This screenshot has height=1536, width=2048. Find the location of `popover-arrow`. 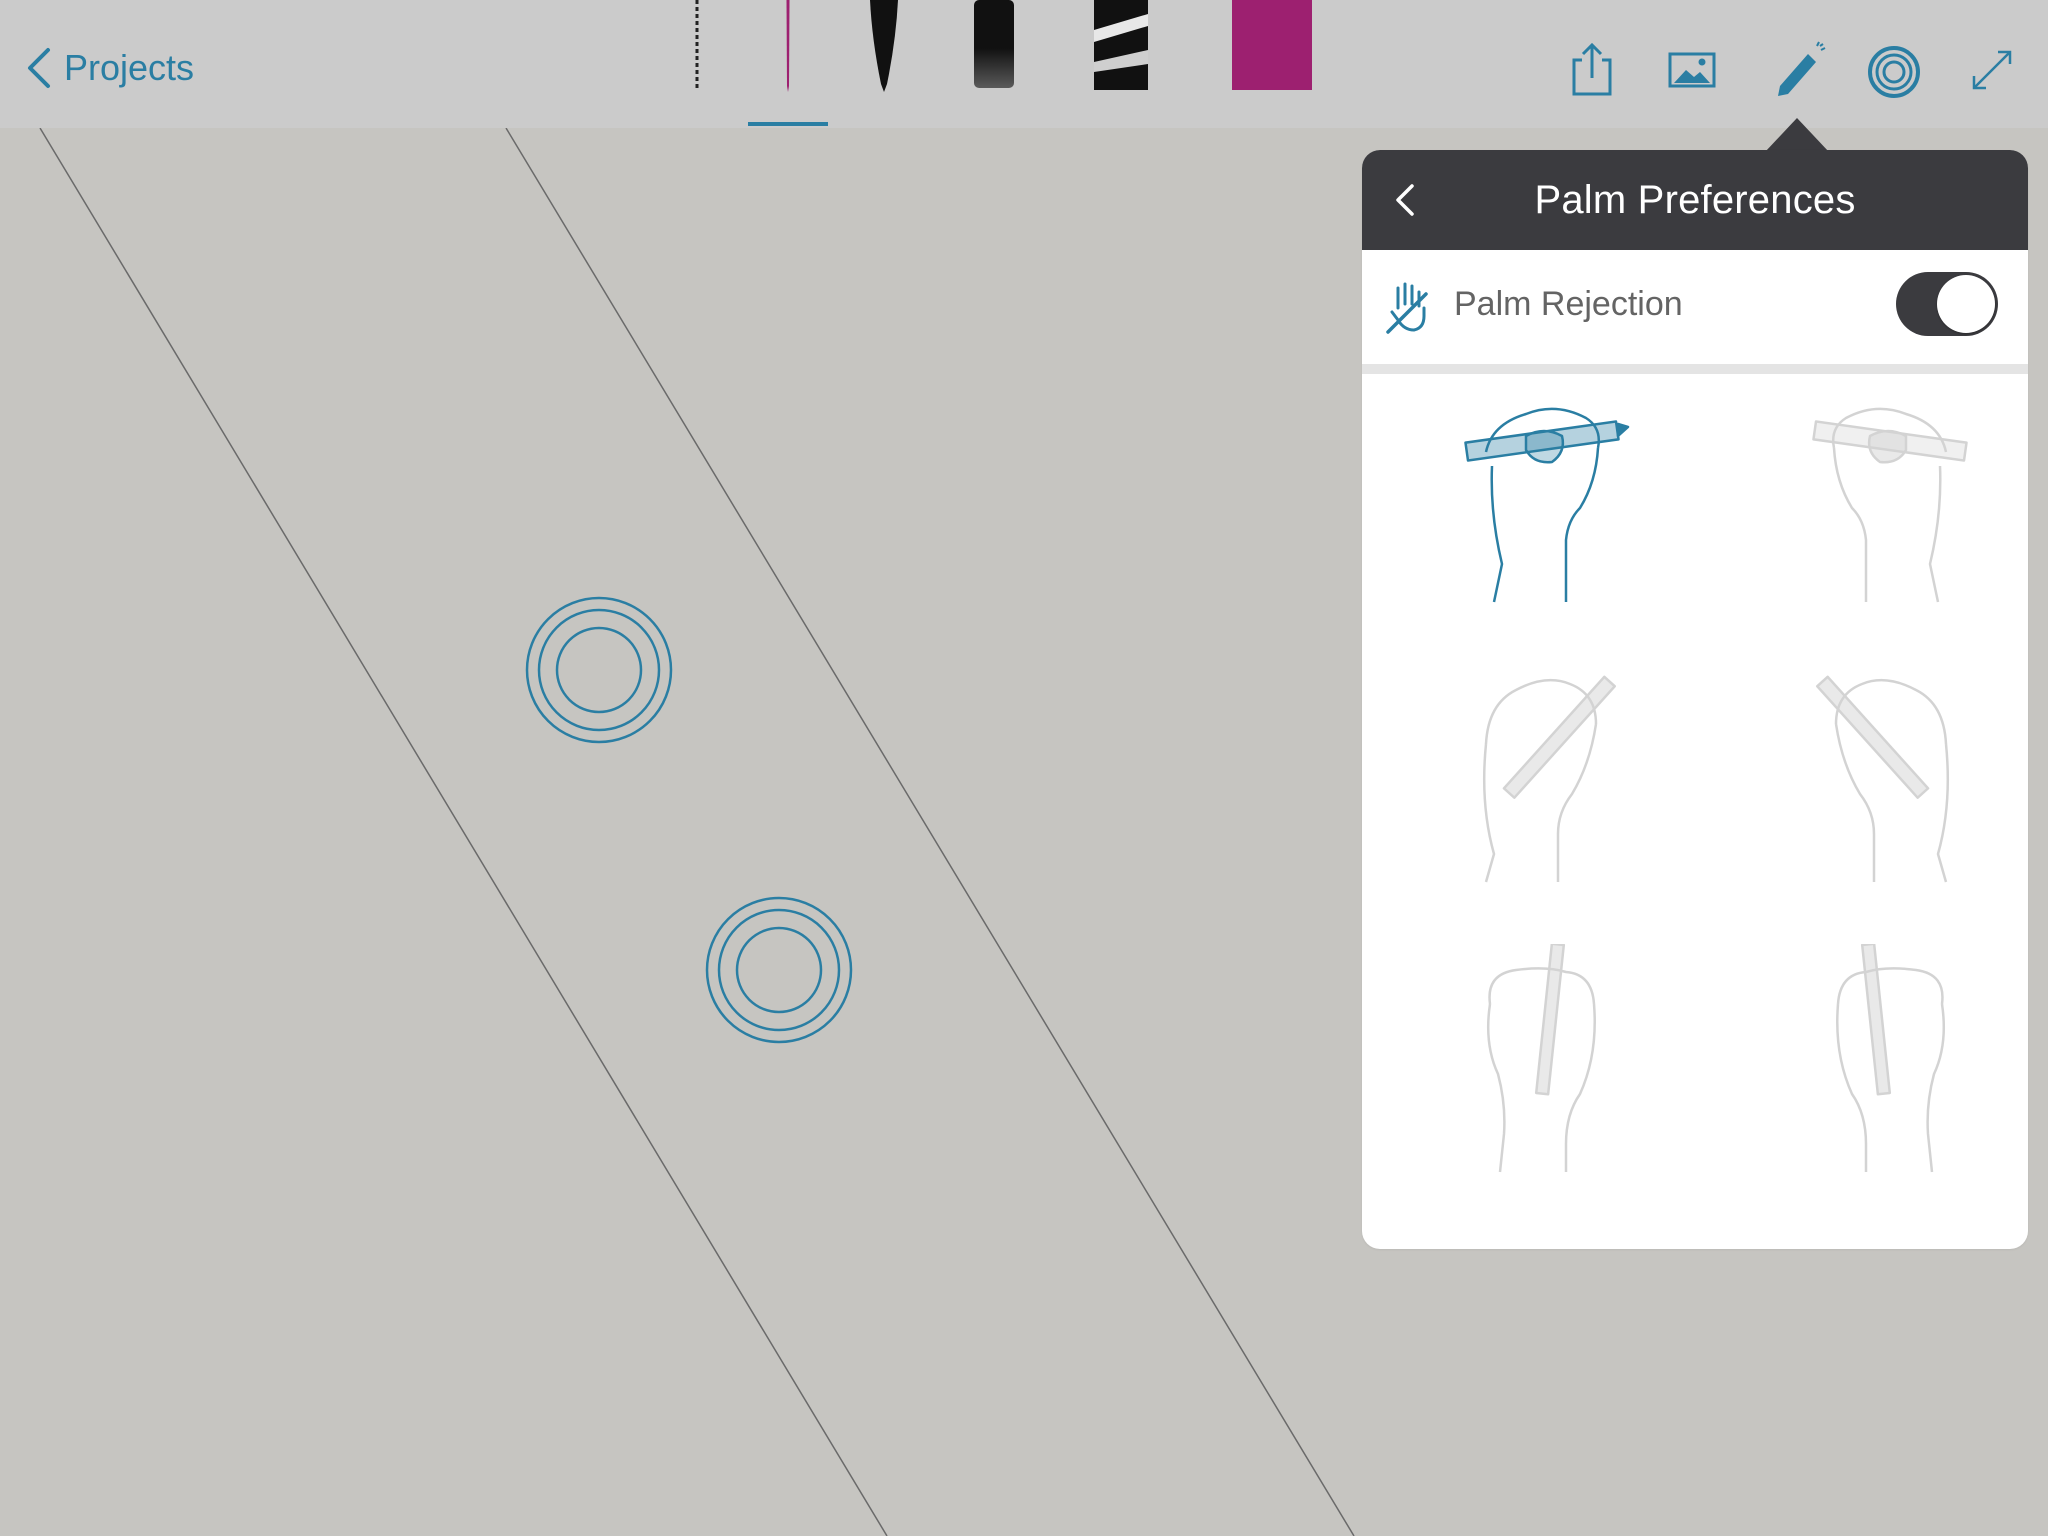

popover-arrow is located at coordinates (1797, 135).